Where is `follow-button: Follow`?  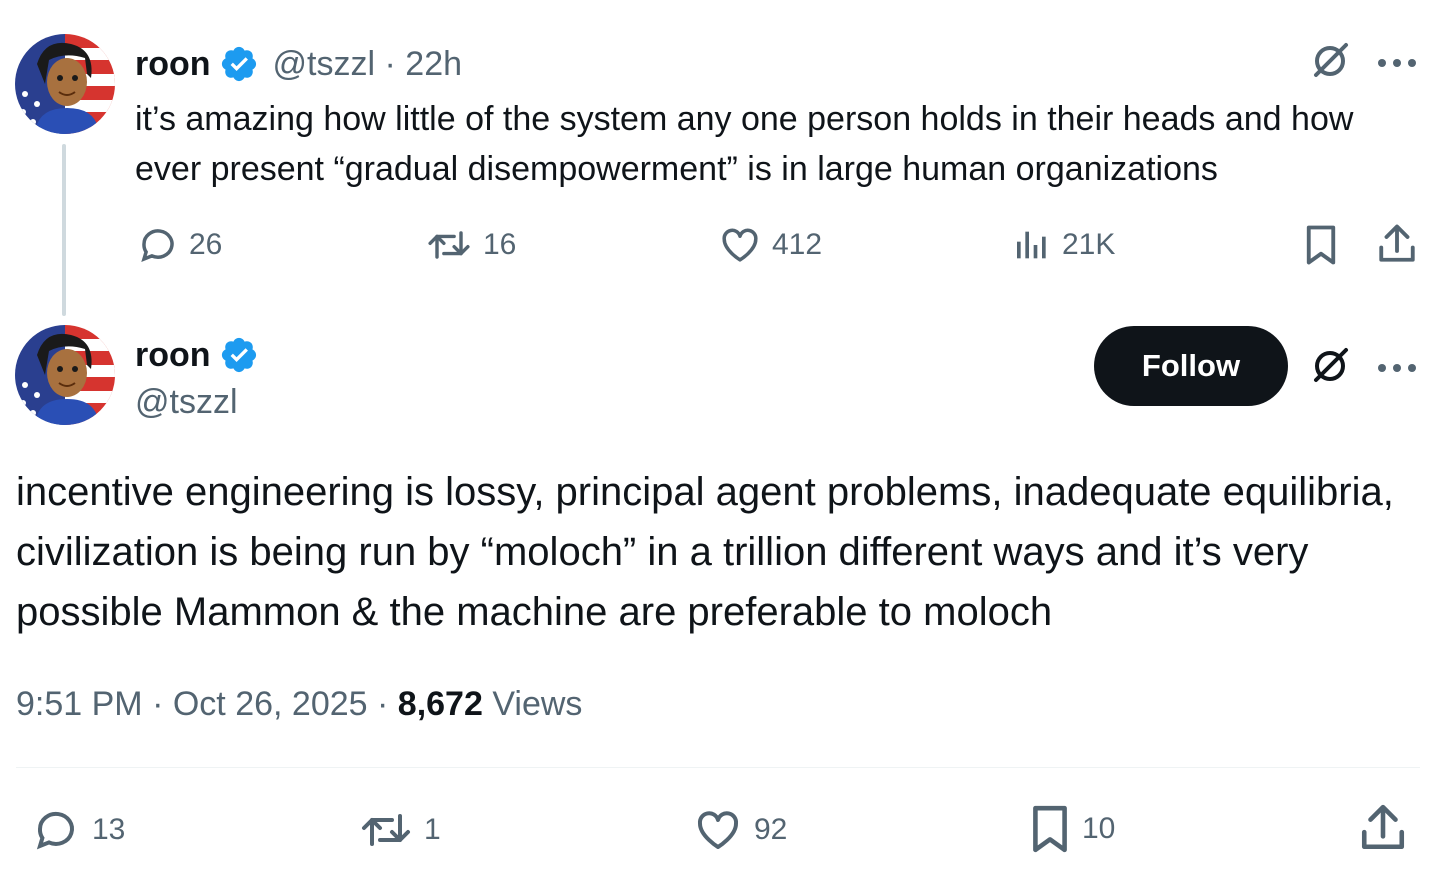
follow-button: Follow is located at coordinates (1191, 366).